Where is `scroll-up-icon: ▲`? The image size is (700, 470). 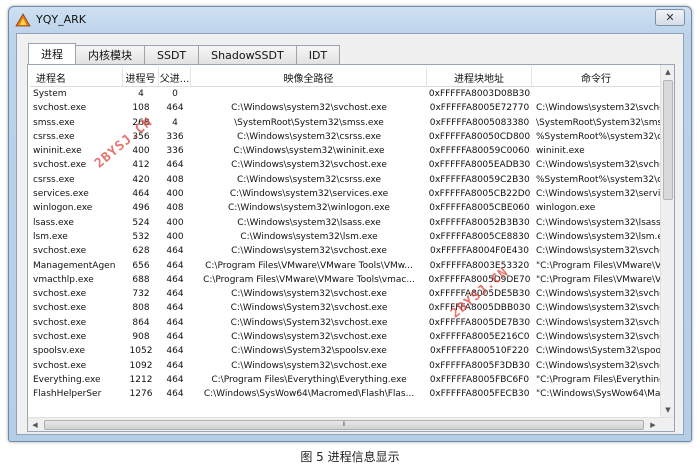 scroll-up-icon: ▲ is located at coordinates (668, 72).